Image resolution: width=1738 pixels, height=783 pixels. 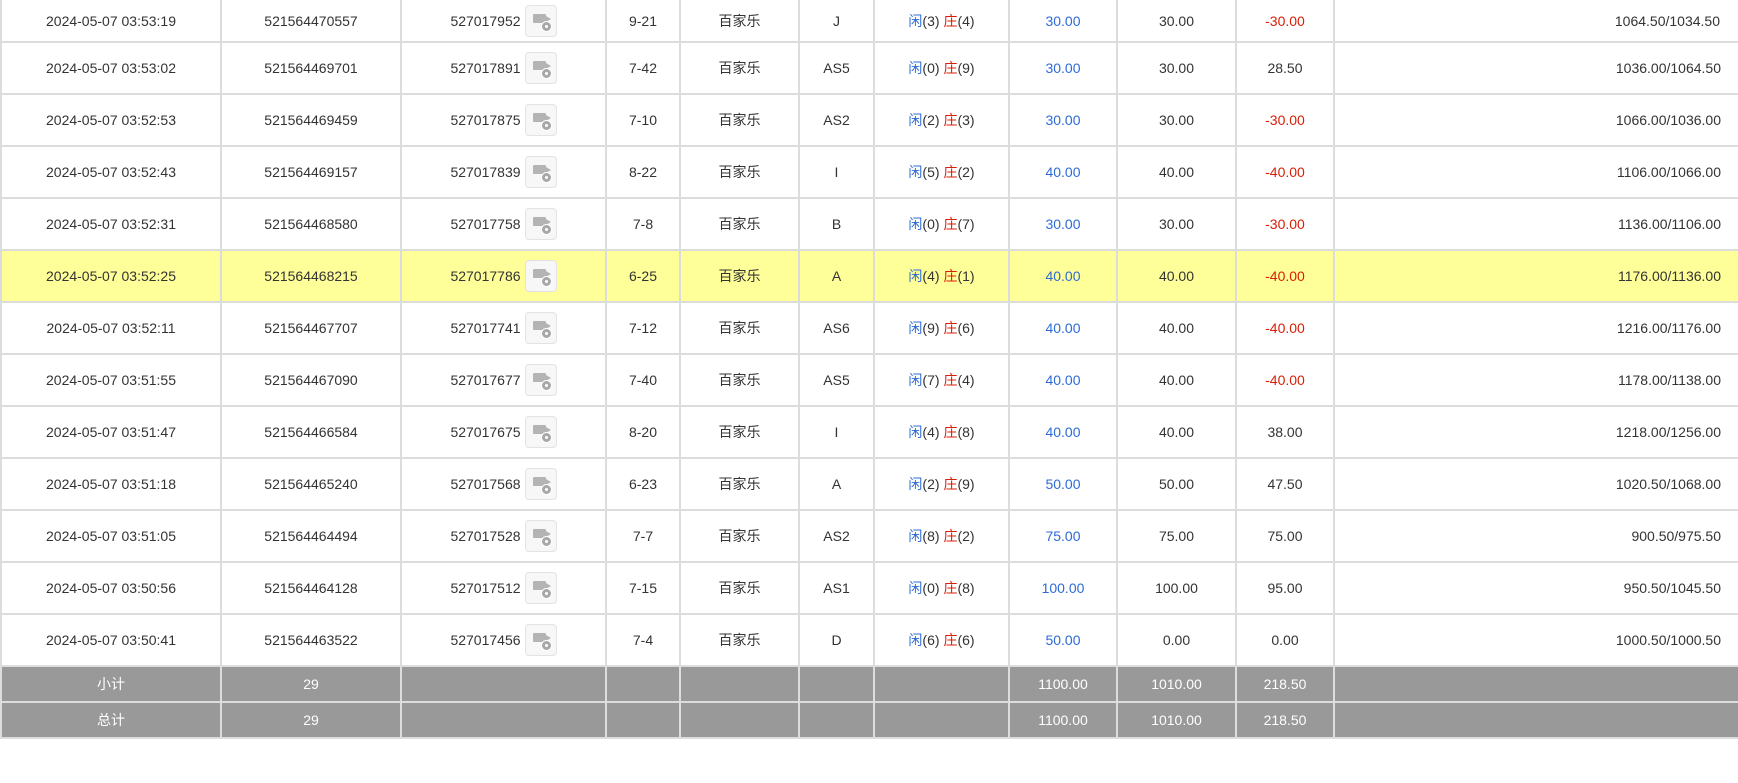 I want to click on shoe-hand: 7-8, so click(x=643, y=224).